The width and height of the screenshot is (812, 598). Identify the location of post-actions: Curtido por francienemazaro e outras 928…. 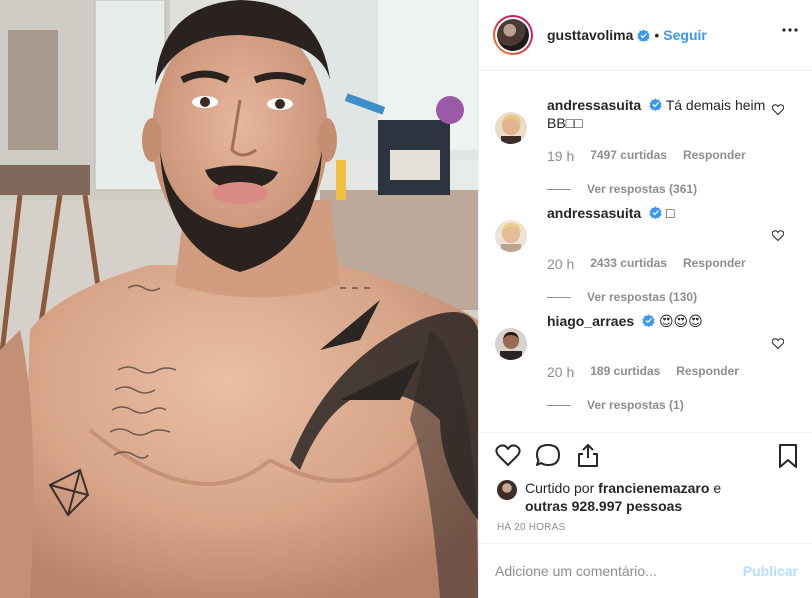
(645, 487).